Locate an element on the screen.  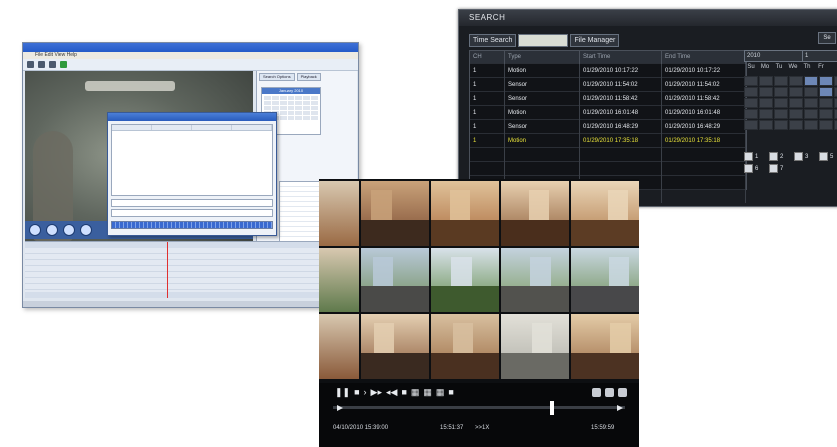
channel-checkbox: 6 is located at coordinates (756, 168).